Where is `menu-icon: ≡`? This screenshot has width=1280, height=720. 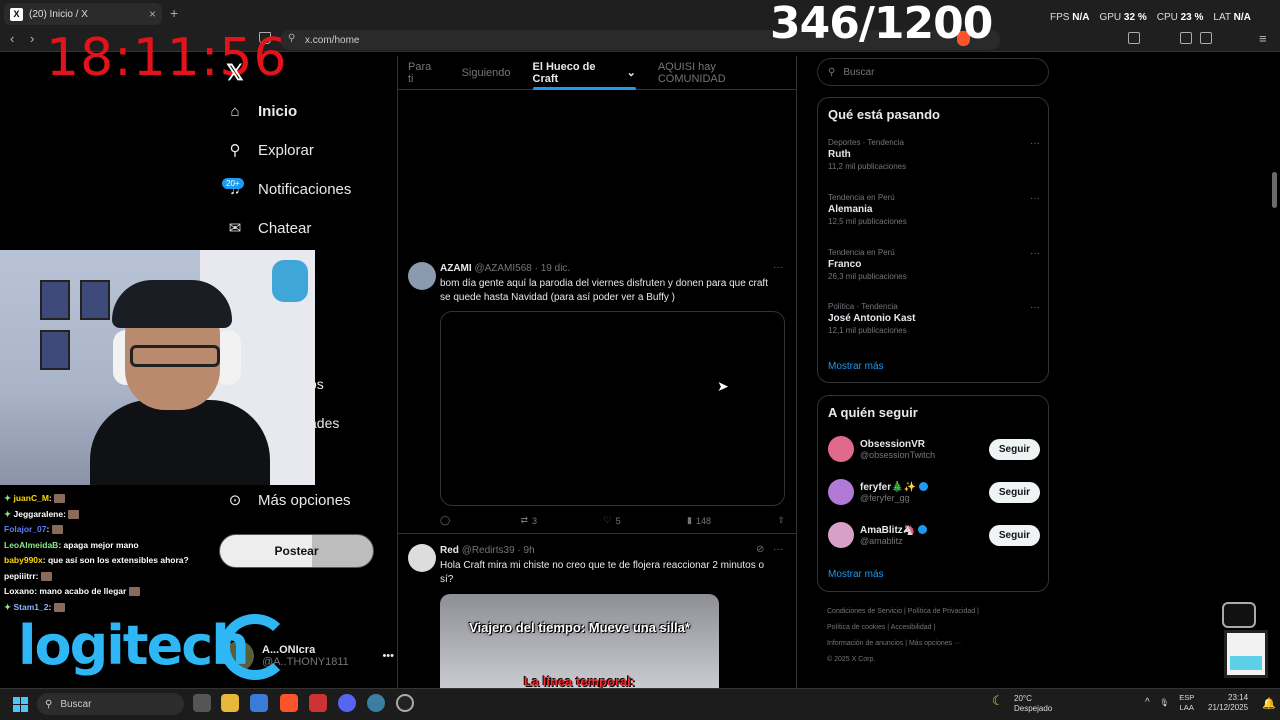
menu-icon: ≡ is located at coordinates (1263, 38).